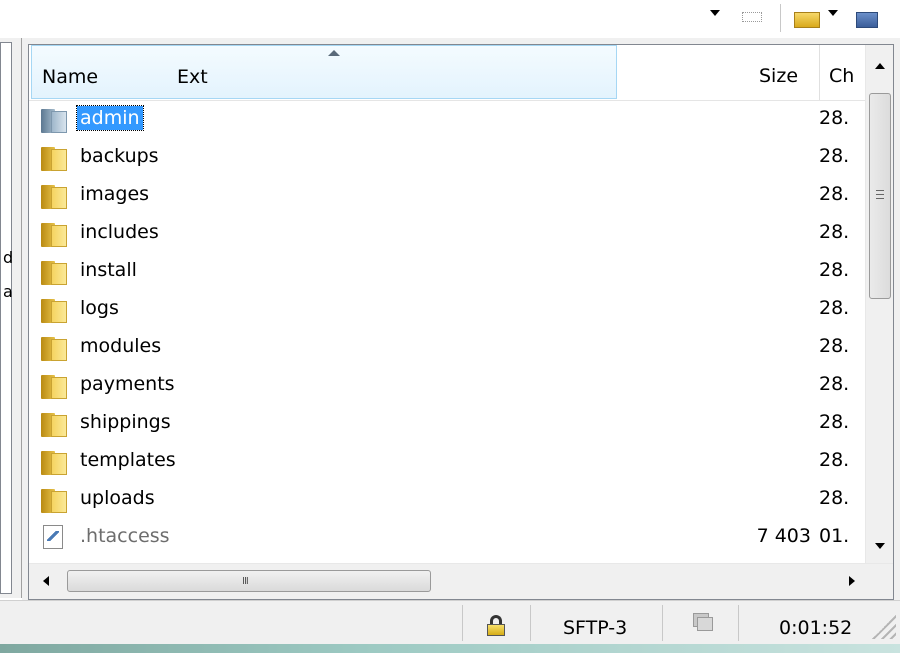  Describe the element at coordinates (852, 581) in the screenshot. I see `scroll-right-icon` at that location.